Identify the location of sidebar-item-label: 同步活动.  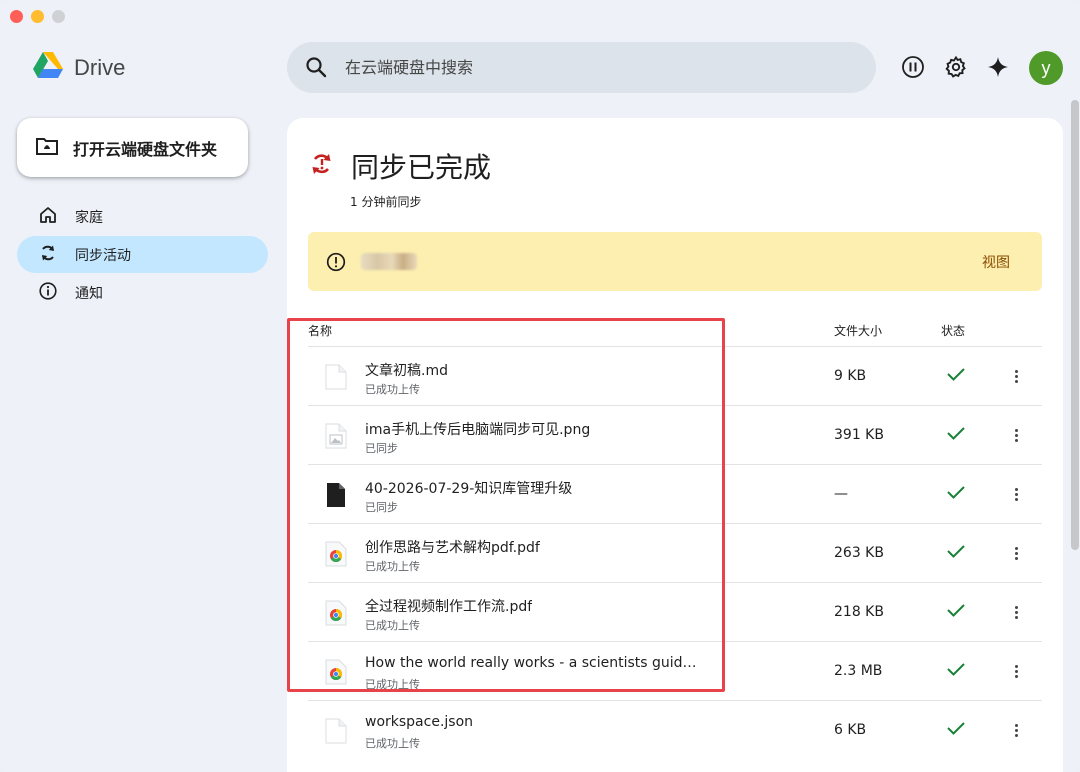
(103, 255).